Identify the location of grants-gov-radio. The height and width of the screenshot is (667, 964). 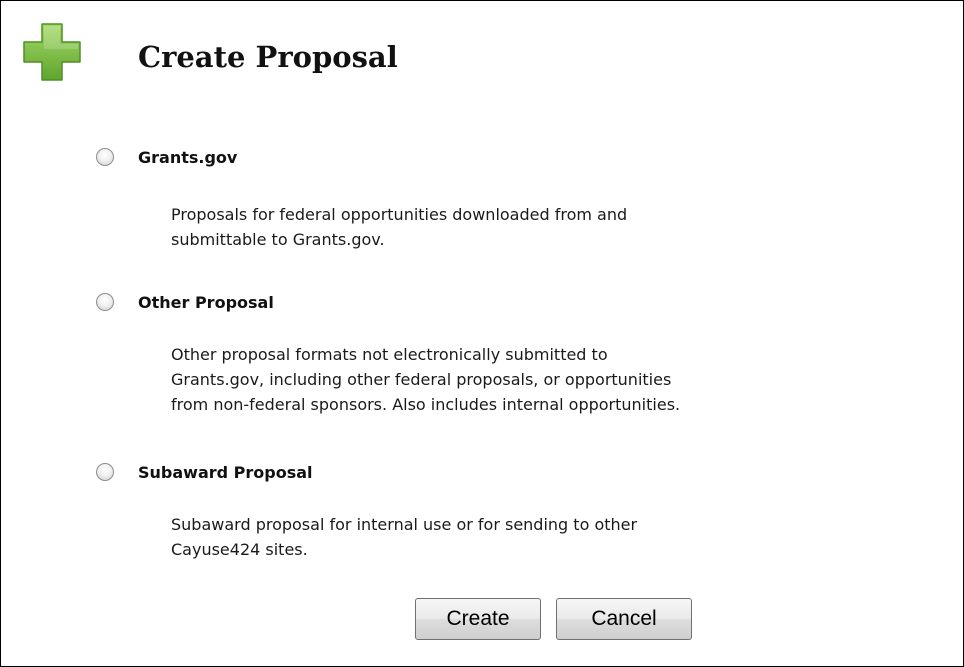
(105, 157).